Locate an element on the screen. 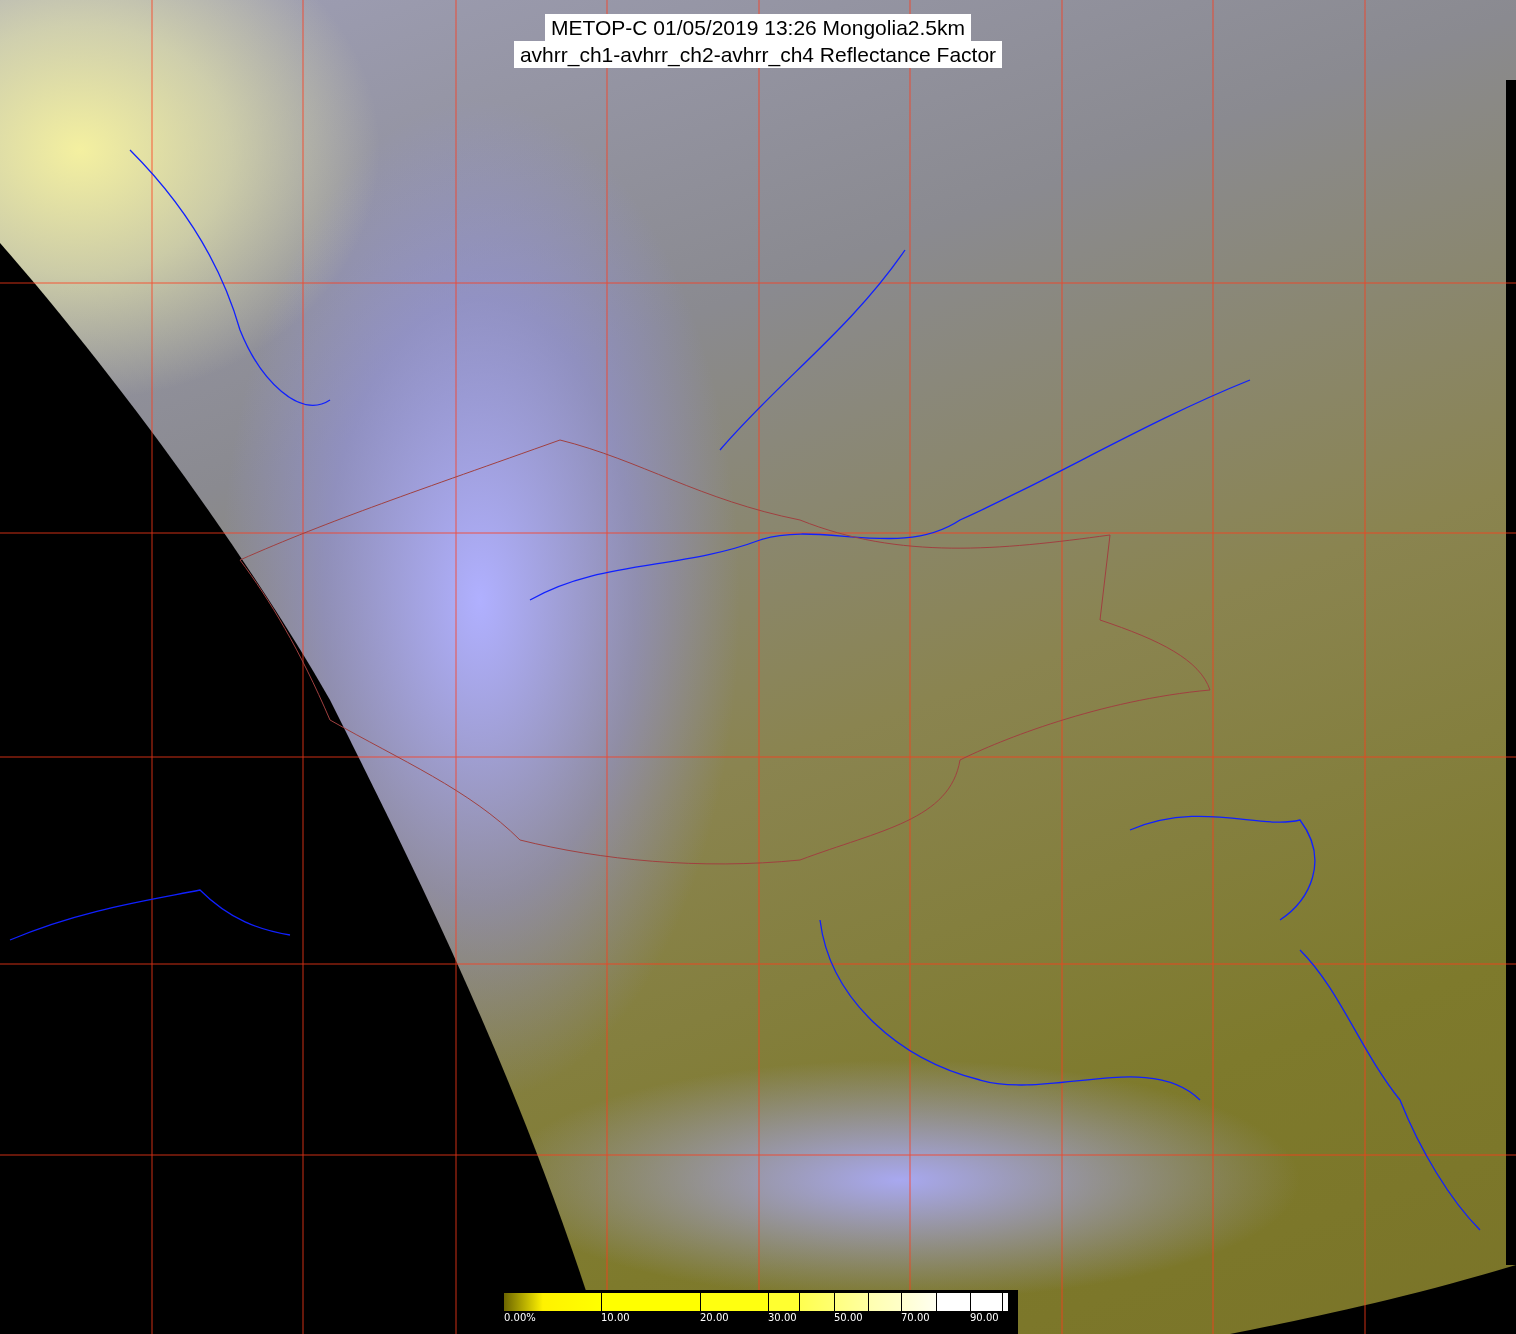 This screenshot has width=1516, height=1334. scale-label: 30.00 is located at coordinates (782, 1317).